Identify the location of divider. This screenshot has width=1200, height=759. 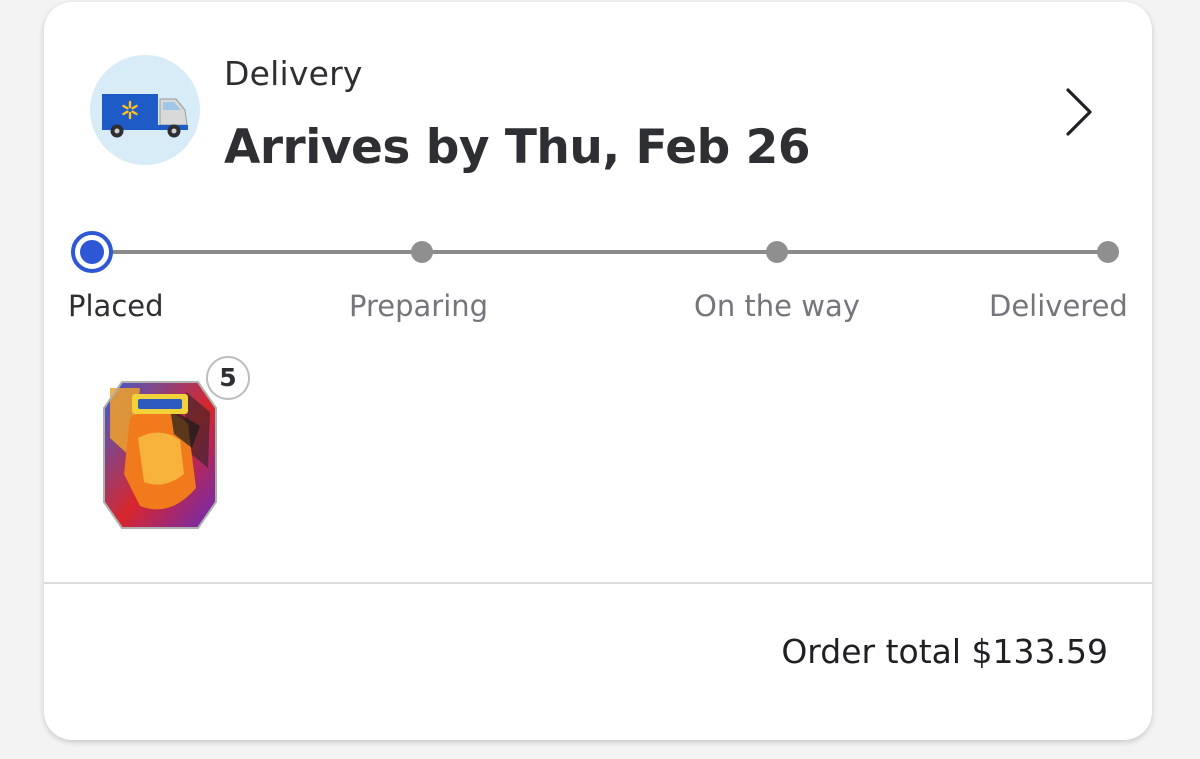
(598, 583).